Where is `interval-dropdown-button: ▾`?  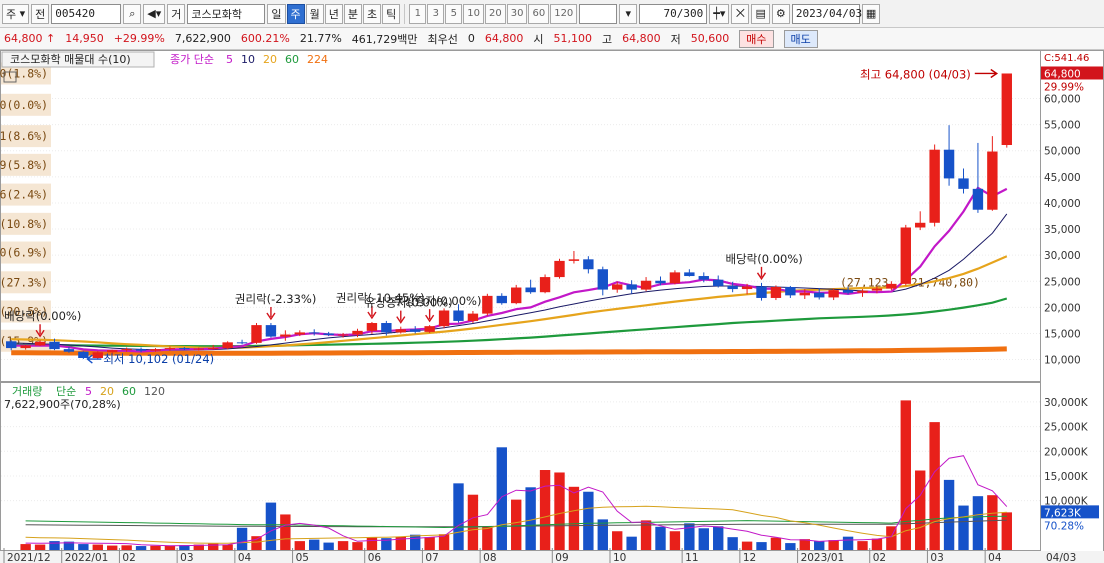 interval-dropdown-button: ▾ is located at coordinates (628, 13).